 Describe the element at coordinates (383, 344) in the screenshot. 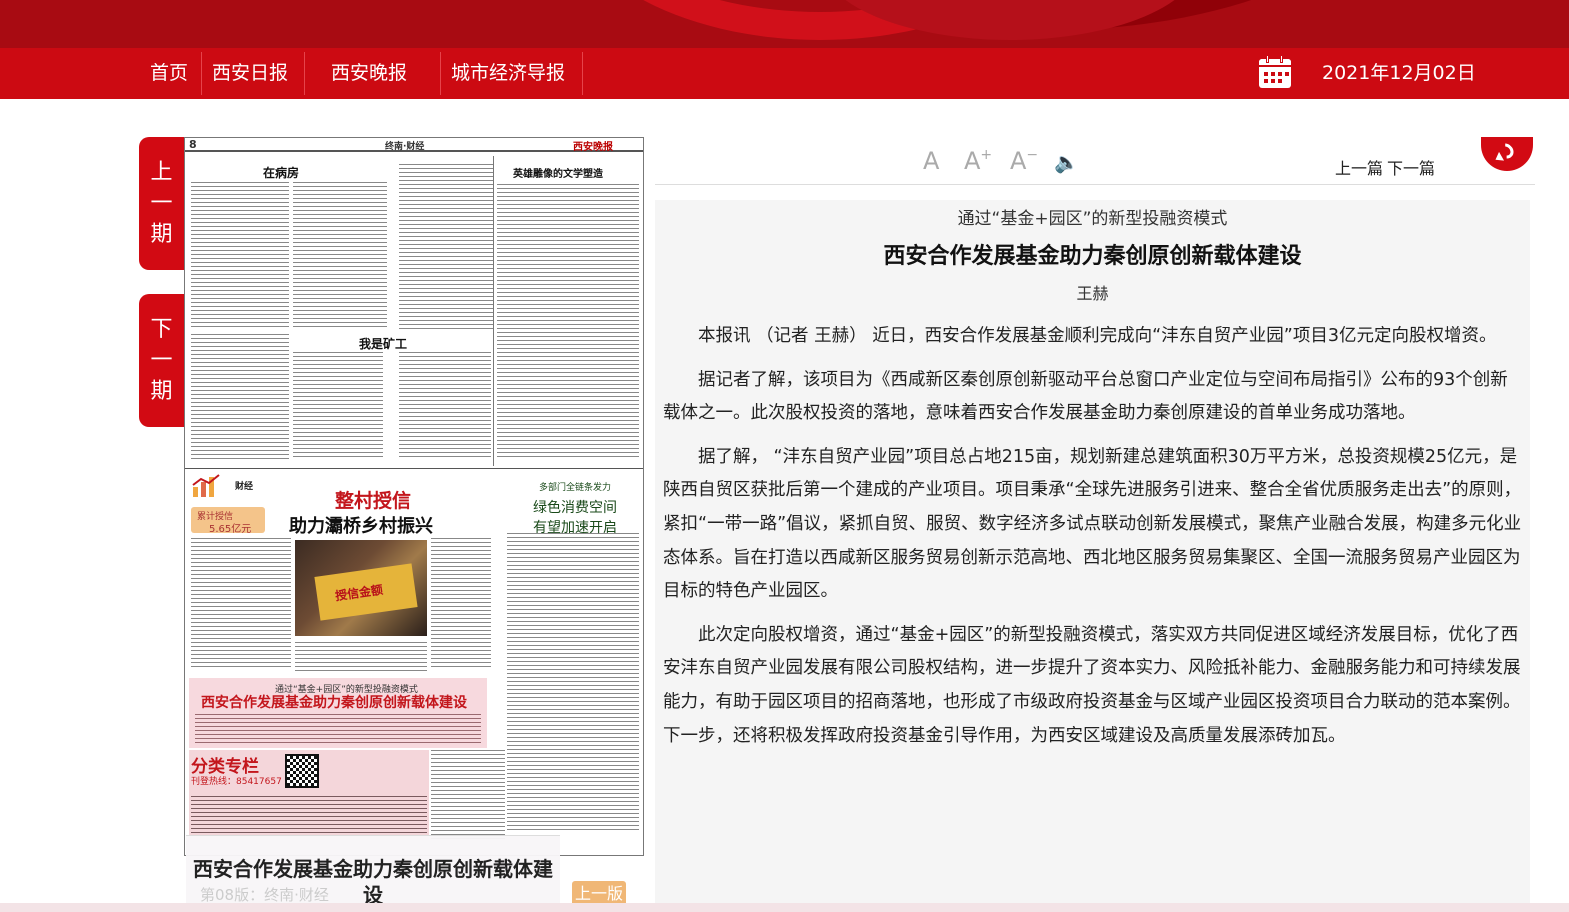

I see `paper-headline: 我是矿工` at that location.